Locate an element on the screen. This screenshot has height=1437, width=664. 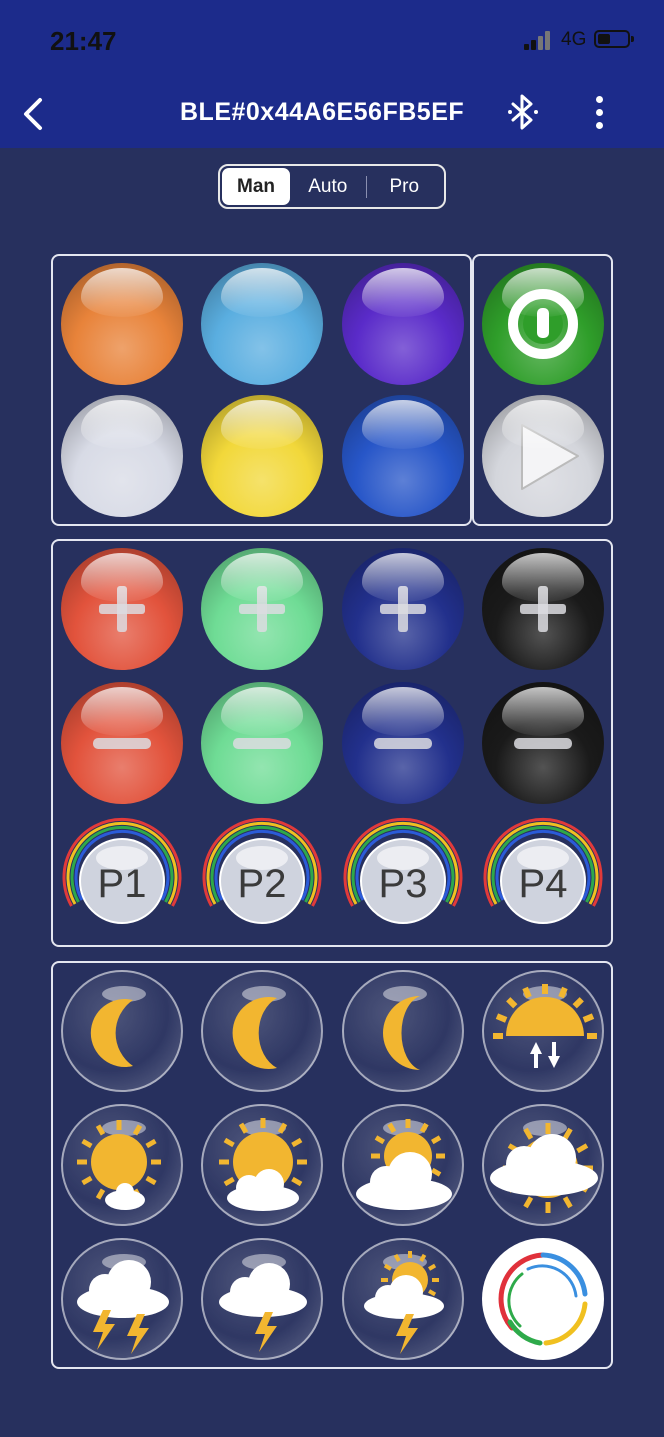
color-button-blue is located at coordinates (403, 456).